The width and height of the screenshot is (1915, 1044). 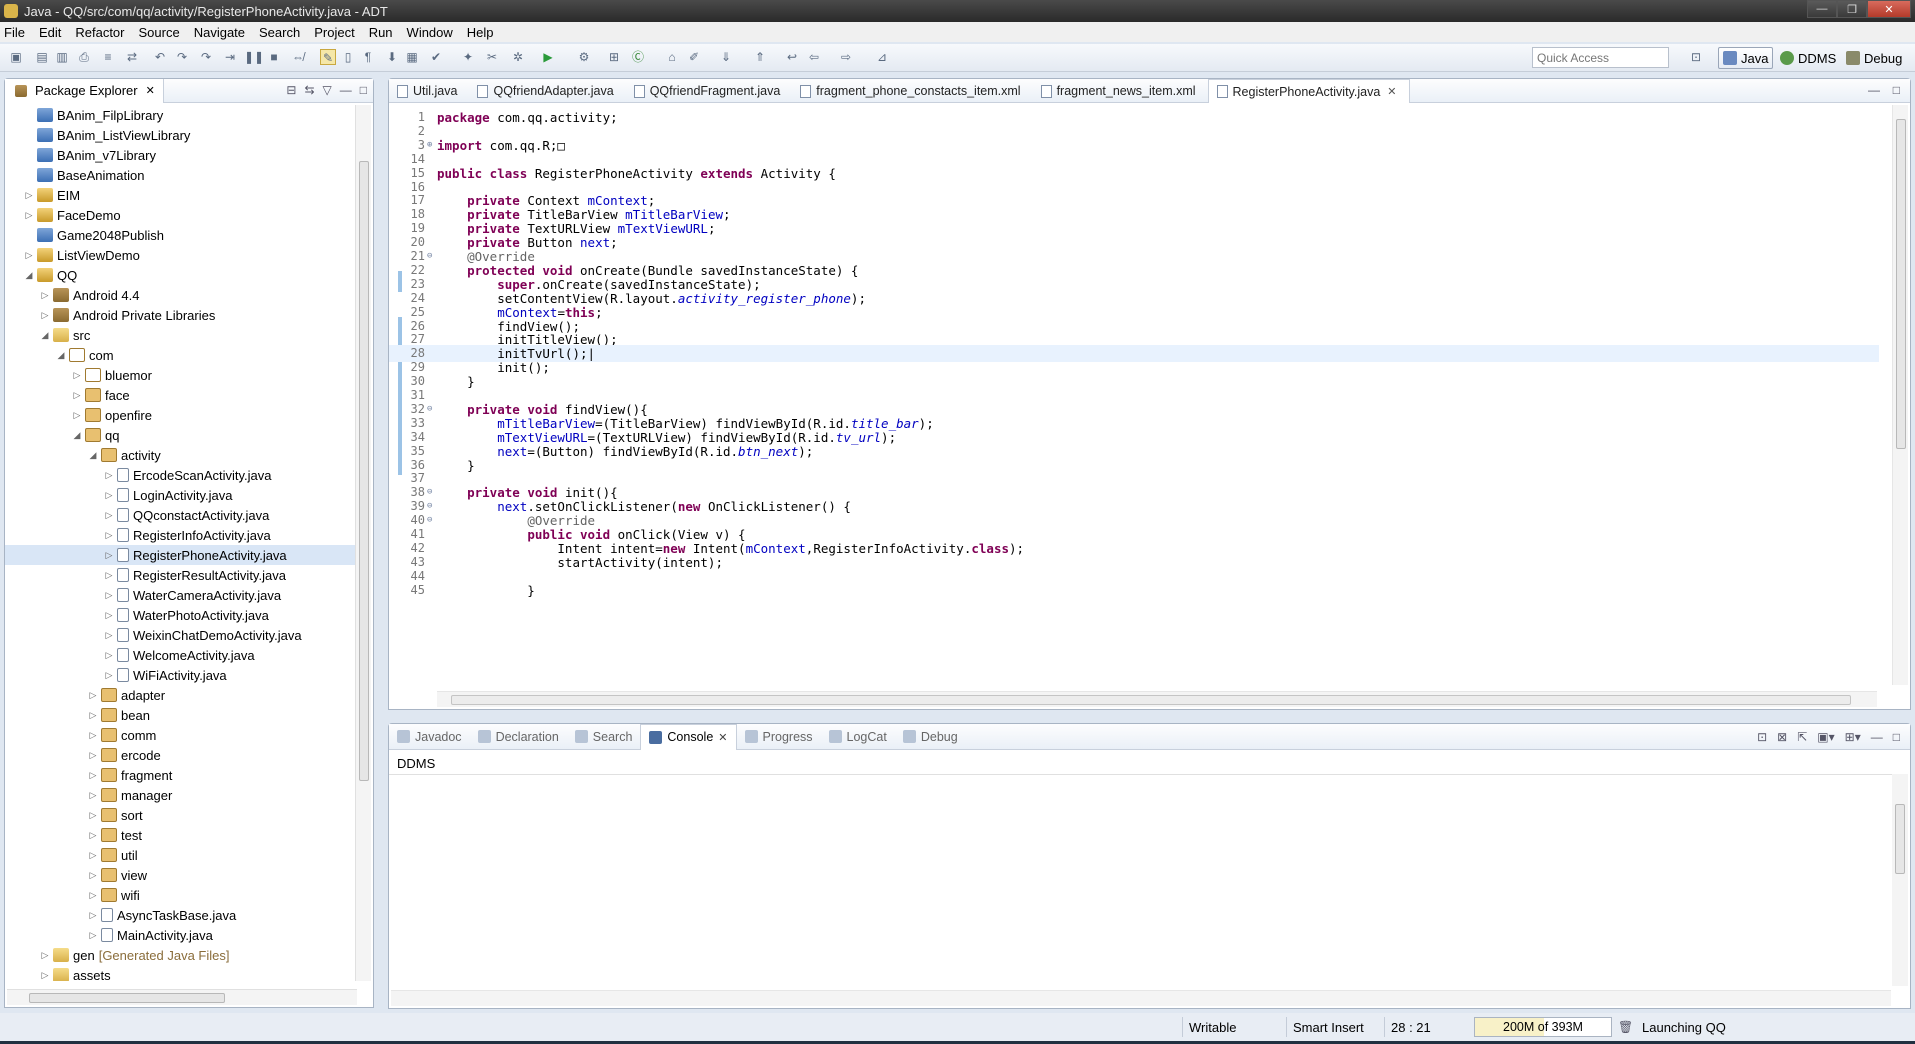 I want to click on editor-tab: QQfriendFragment.java, so click(x=709, y=91).